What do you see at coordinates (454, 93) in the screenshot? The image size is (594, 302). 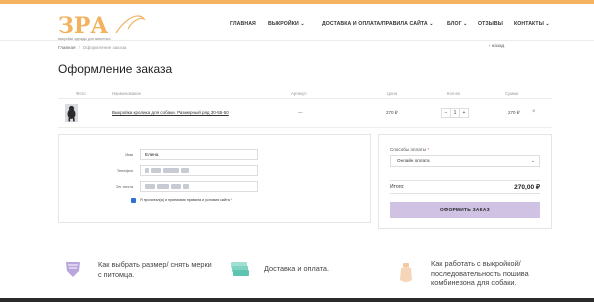 I see `column-qty: Кол-во` at bounding box center [454, 93].